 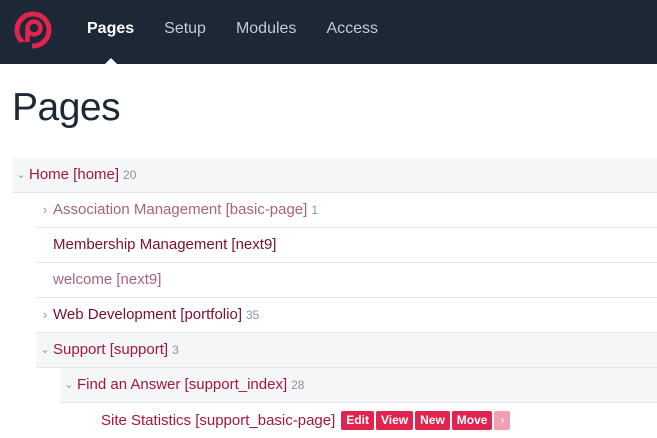 I want to click on move-button: Move, so click(x=472, y=420).